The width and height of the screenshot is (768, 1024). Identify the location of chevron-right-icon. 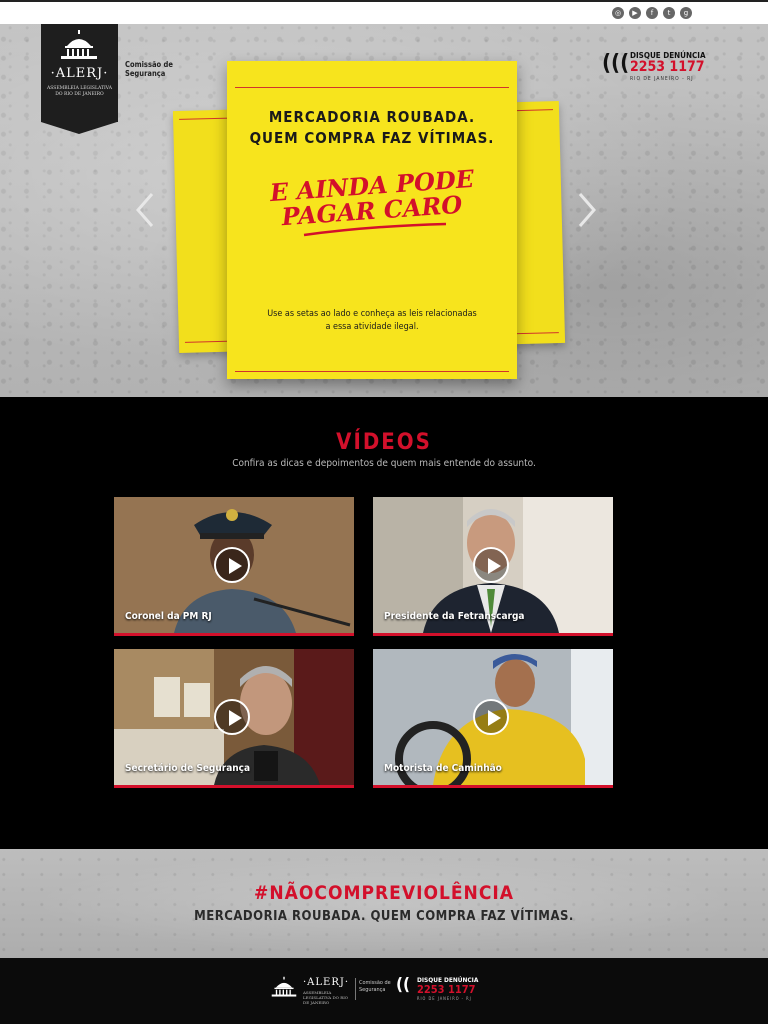
(587, 210).